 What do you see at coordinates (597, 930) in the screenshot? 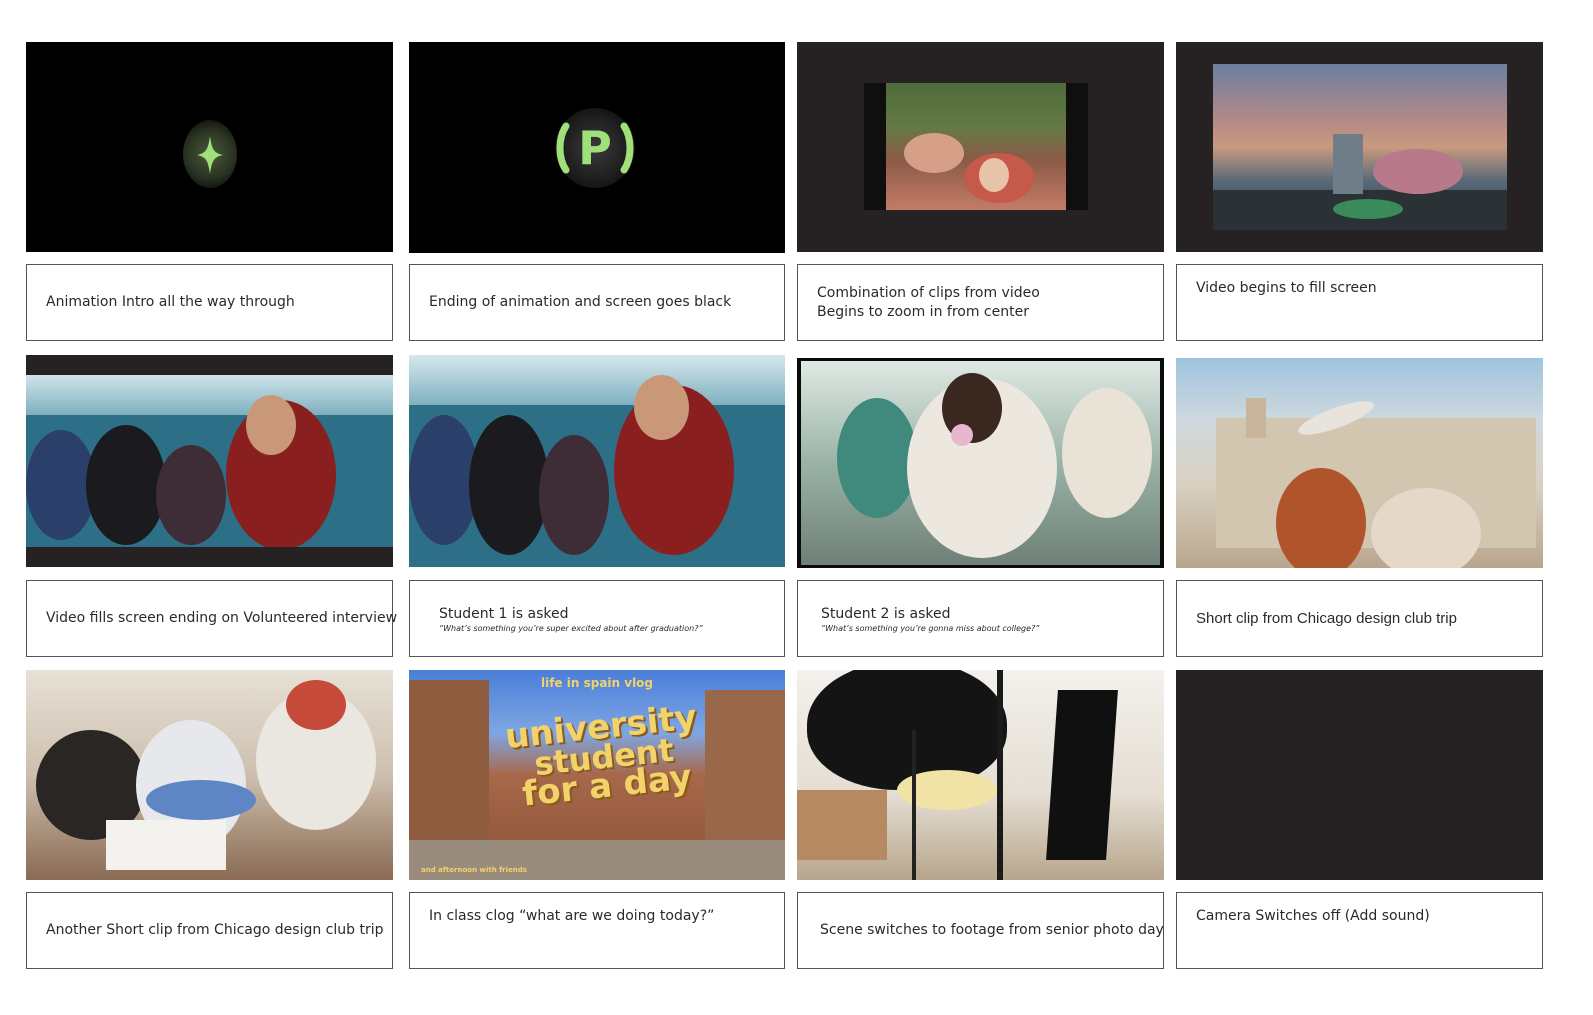
I see `caption-10: In class clog “what are we doing today?”` at bounding box center [597, 930].